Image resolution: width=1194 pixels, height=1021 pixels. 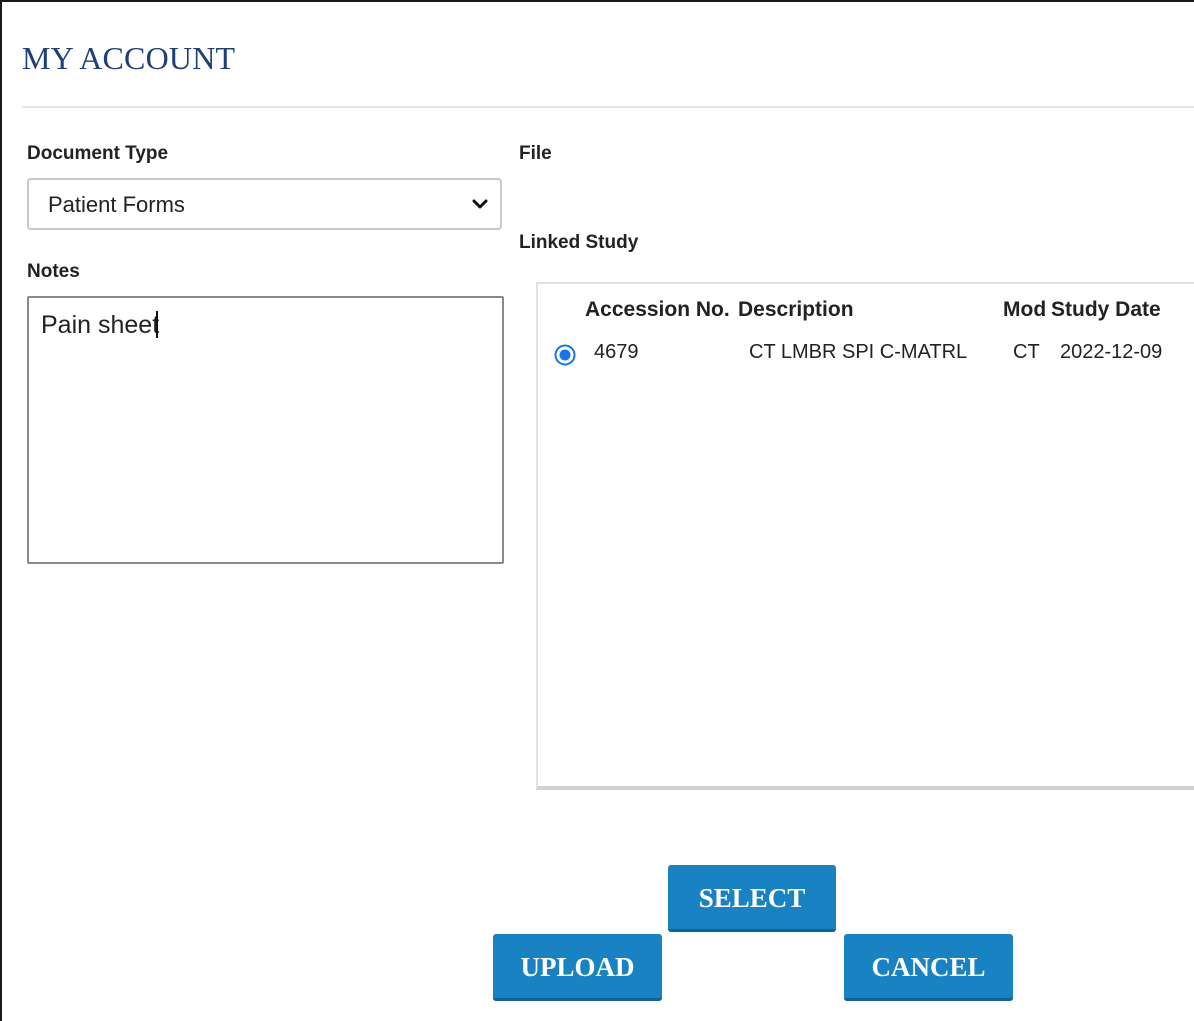 I want to click on cell-study-date: 2022-12-09, so click(x=1111, y=352).